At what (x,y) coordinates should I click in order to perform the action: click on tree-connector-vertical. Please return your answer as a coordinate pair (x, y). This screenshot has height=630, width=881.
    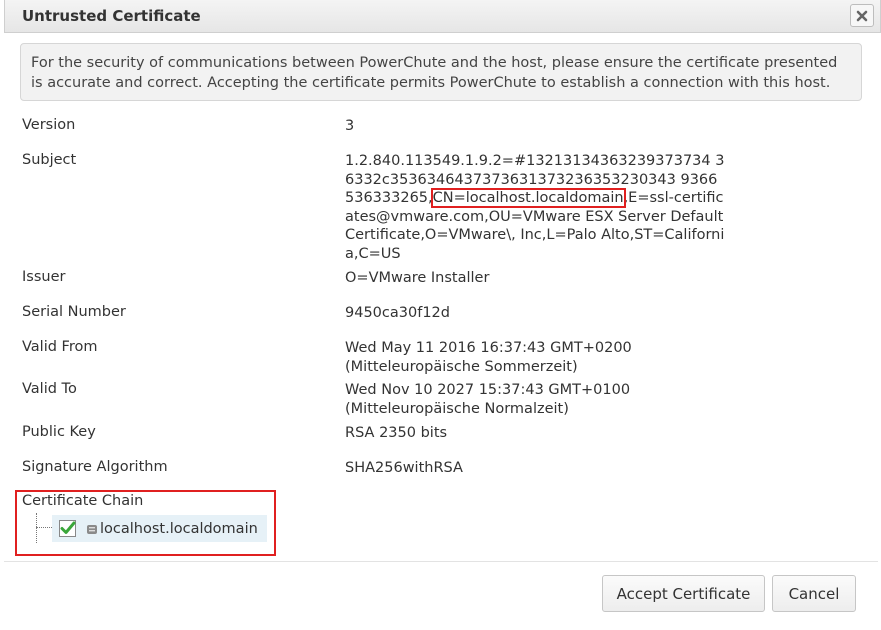
    Looking at the image, I should click on (36, 528).